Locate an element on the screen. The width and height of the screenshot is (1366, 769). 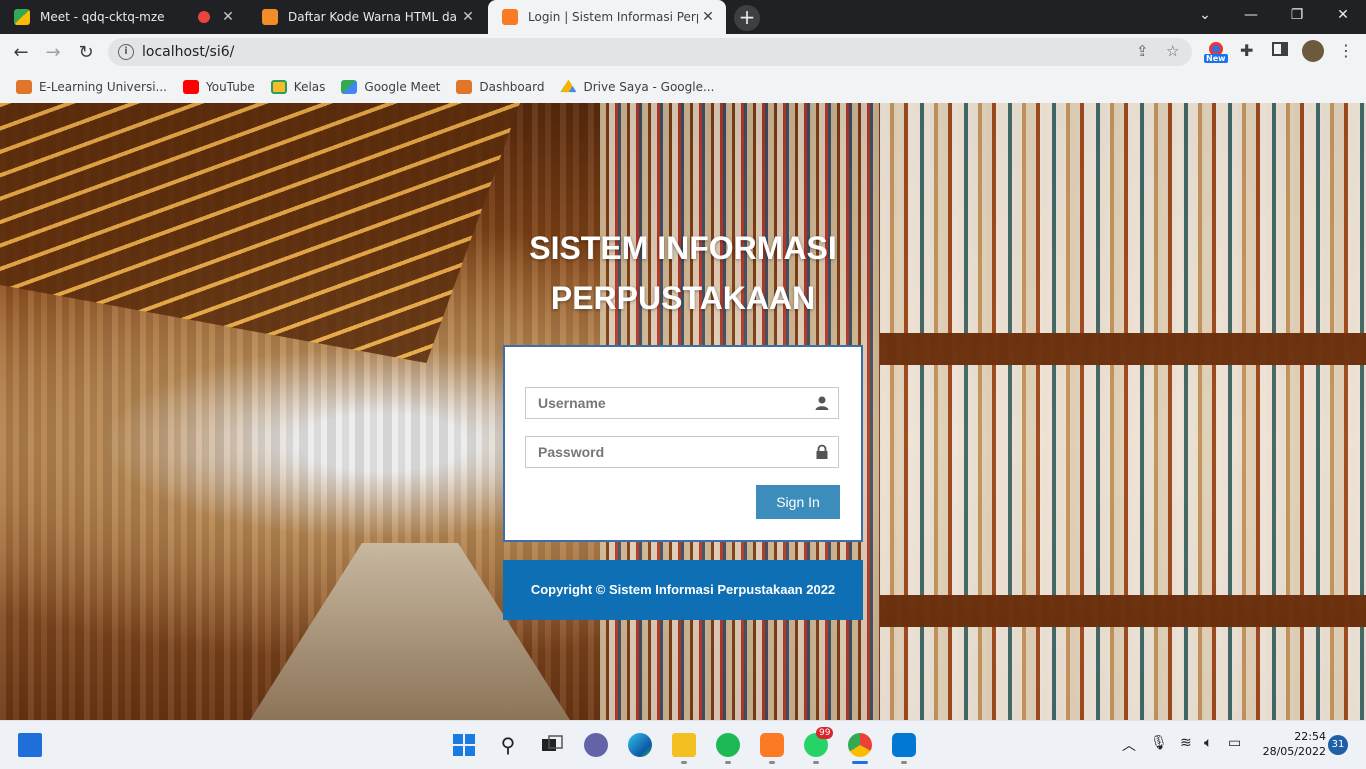
classroom-icon is located at coordinates (278, 86).